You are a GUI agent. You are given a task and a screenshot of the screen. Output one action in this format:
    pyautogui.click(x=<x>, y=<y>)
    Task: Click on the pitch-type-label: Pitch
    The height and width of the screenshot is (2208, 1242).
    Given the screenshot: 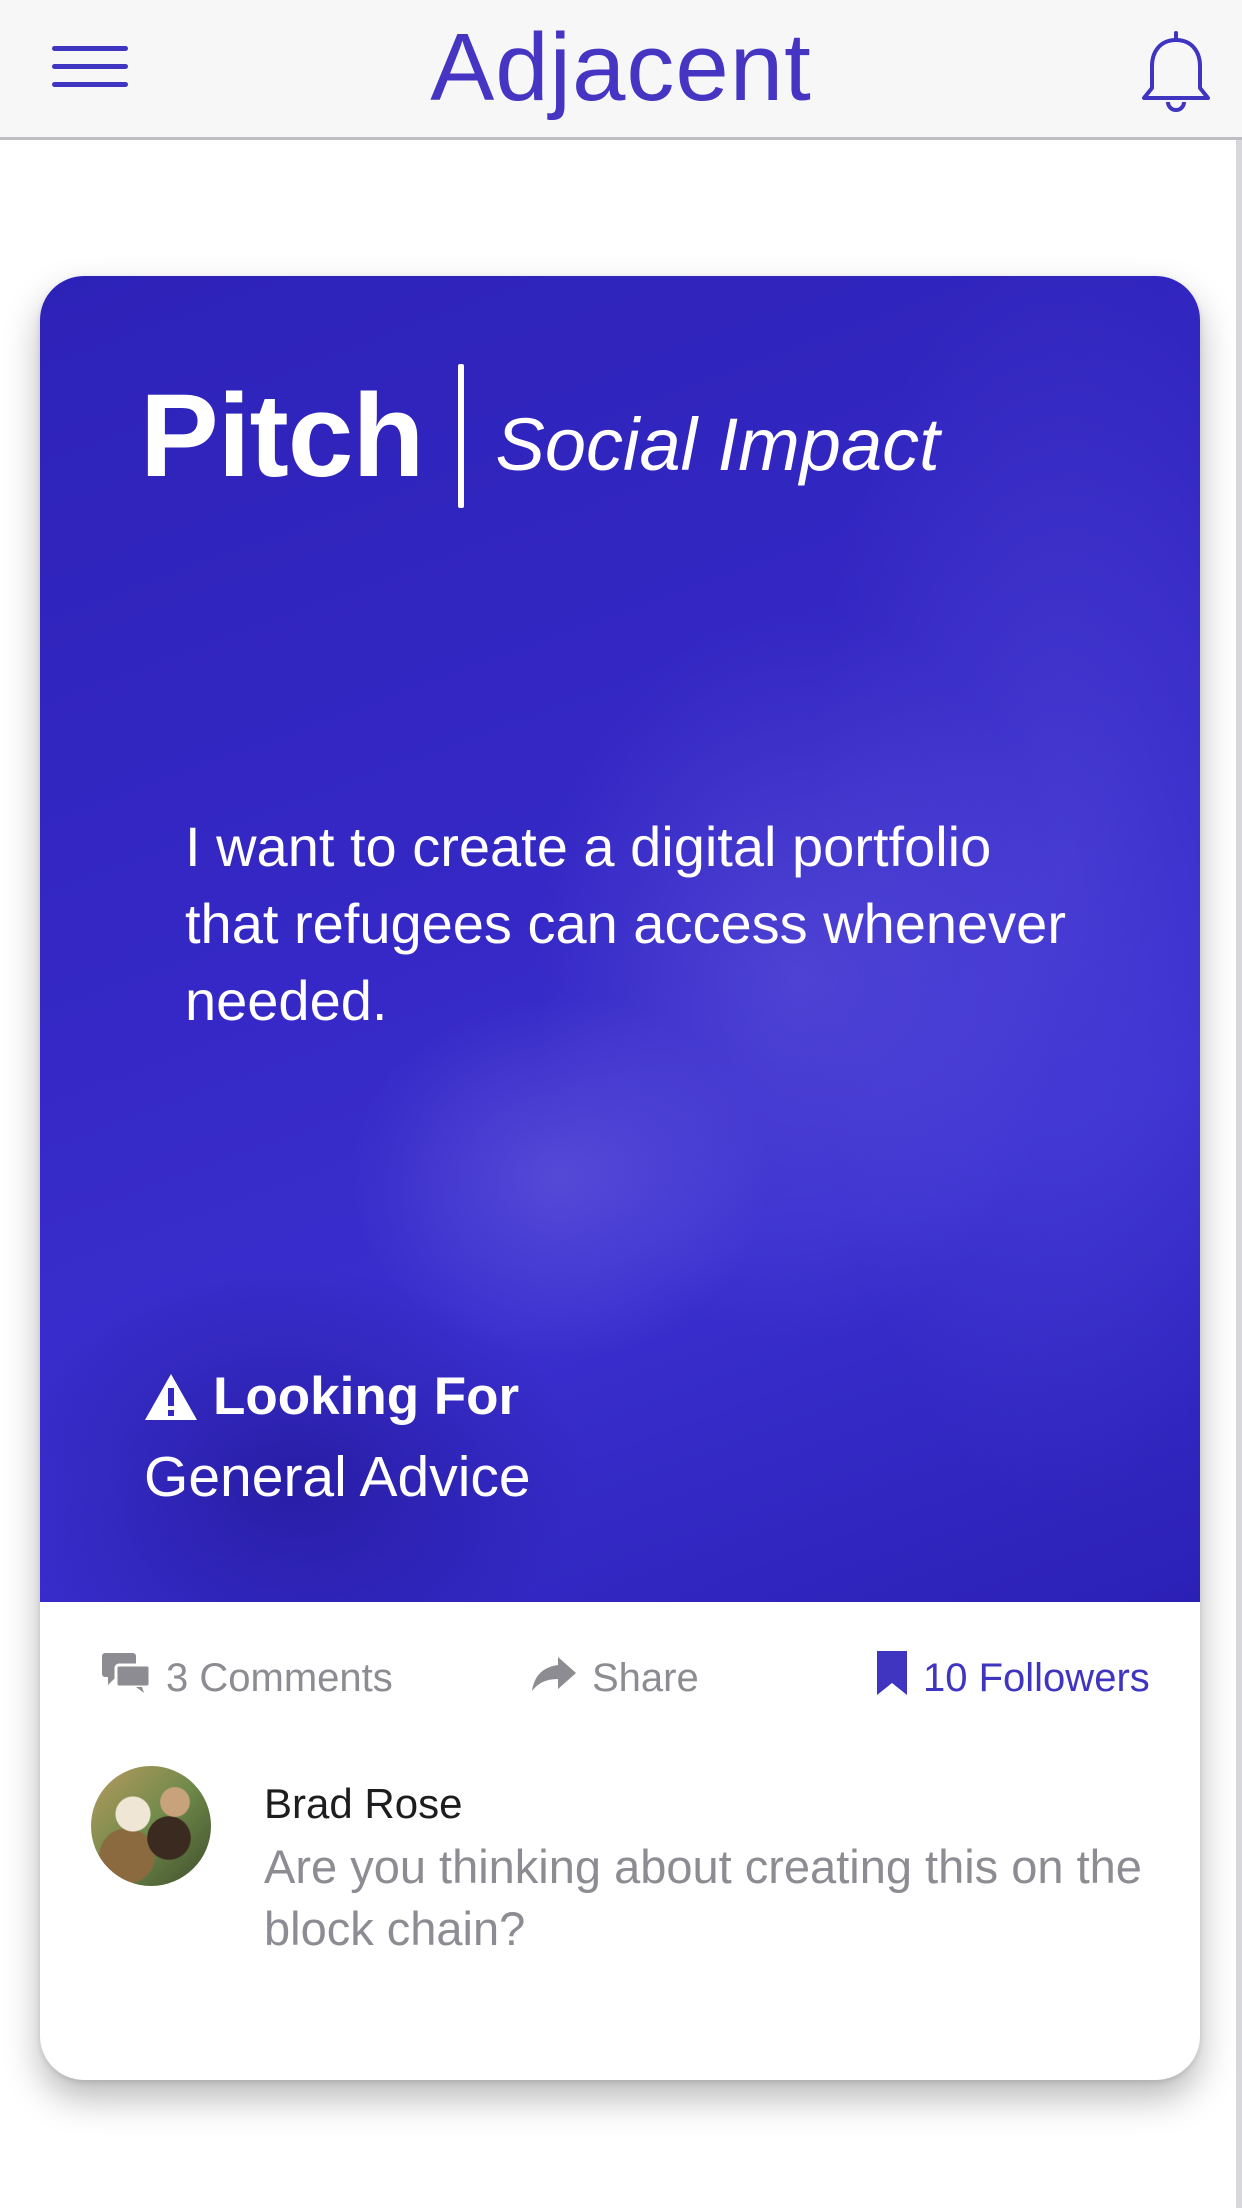 What is the action you would take?
    pyautogui.click(x=282, y=436)
    